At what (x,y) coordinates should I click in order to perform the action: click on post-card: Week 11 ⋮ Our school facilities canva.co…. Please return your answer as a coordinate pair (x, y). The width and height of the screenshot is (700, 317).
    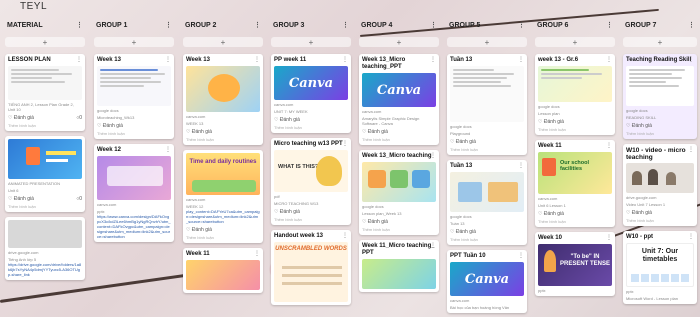
    Looking at the image, I should click on (575, 183).